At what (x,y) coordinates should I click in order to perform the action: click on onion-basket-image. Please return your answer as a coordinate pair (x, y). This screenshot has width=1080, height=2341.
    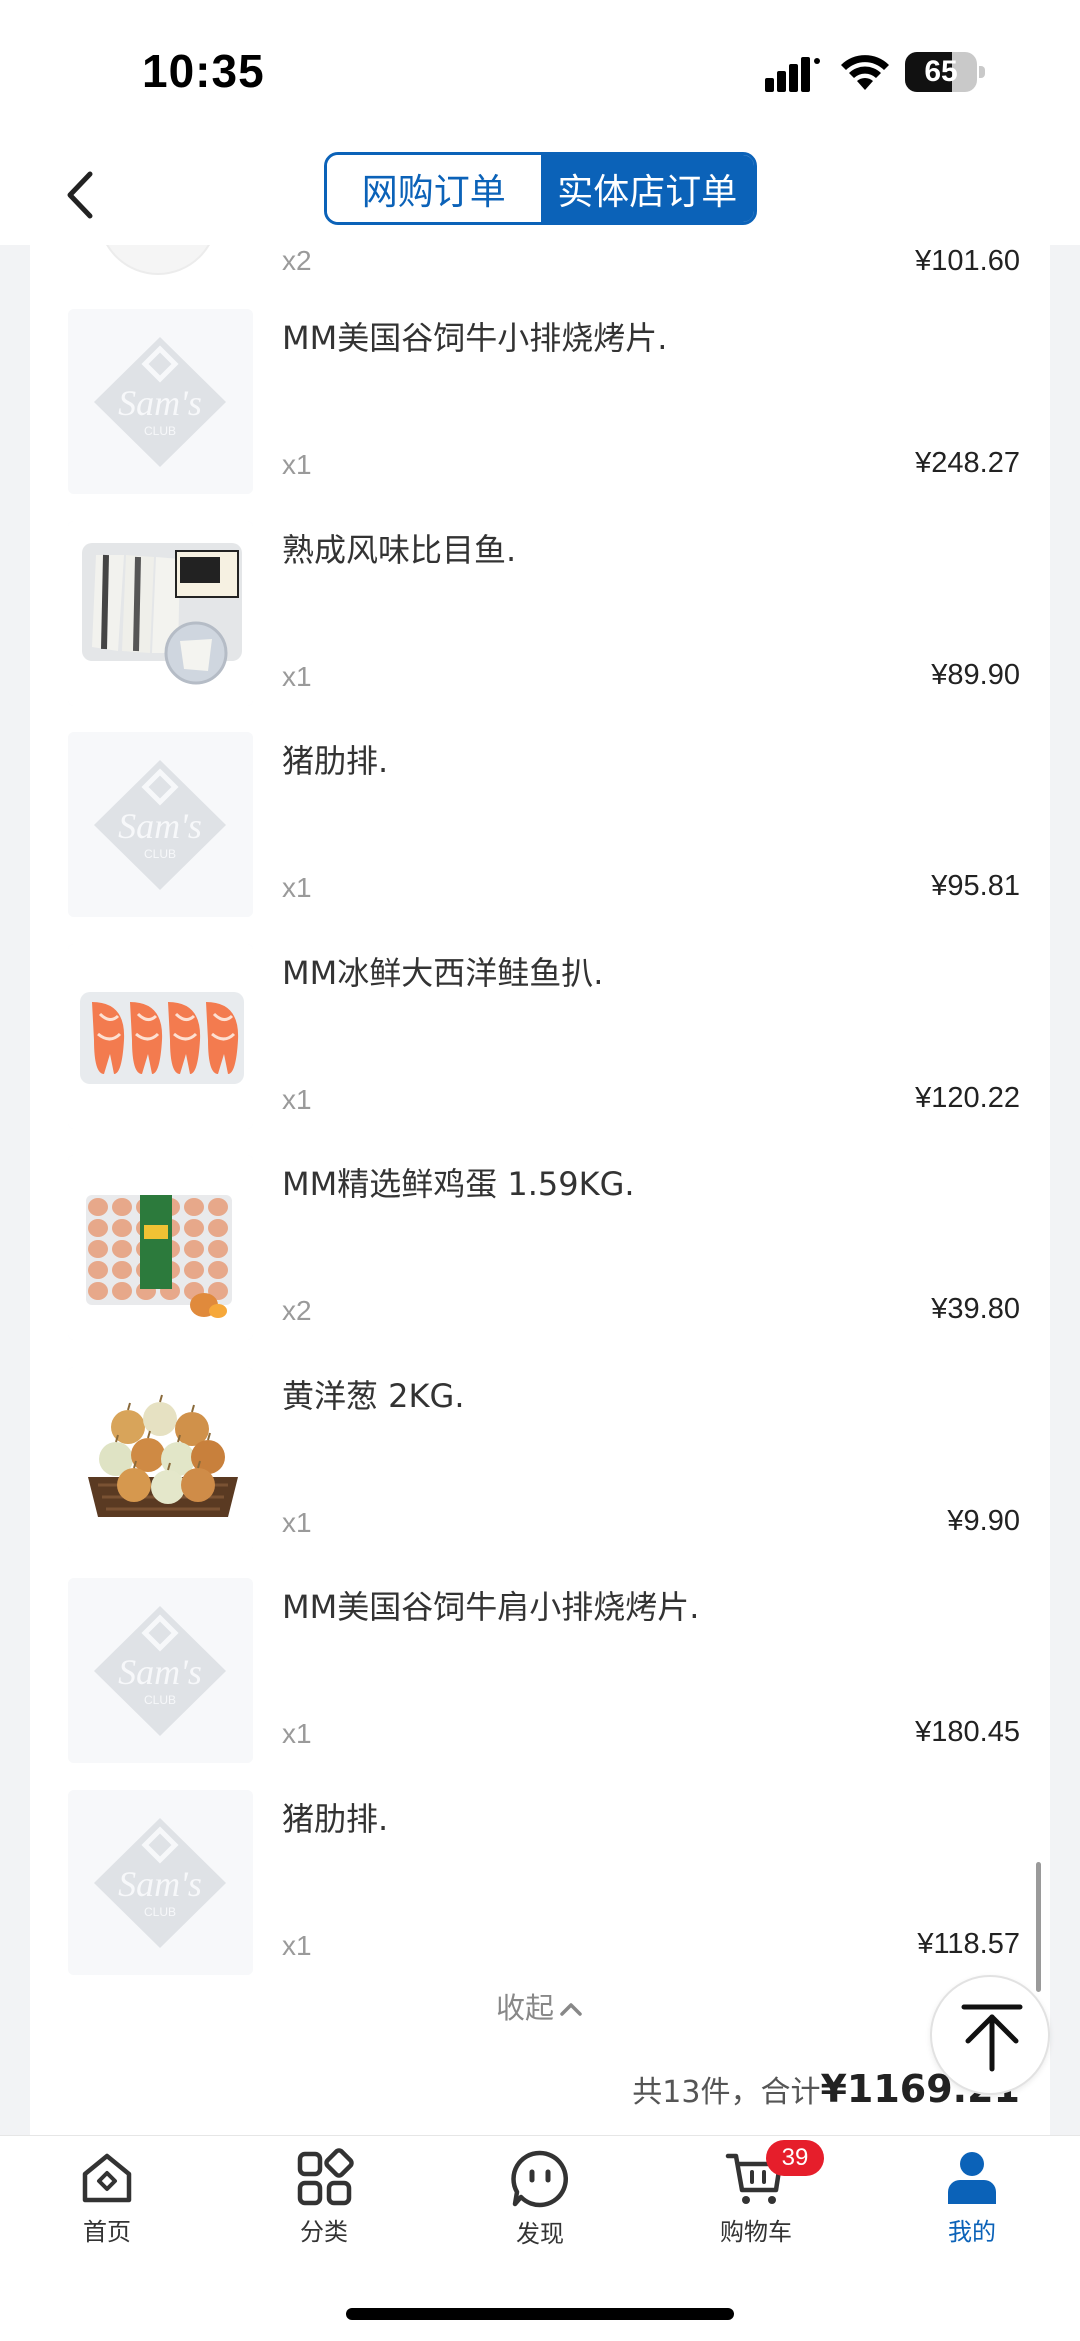
    Looking at the image, I should click on (160, 1459).